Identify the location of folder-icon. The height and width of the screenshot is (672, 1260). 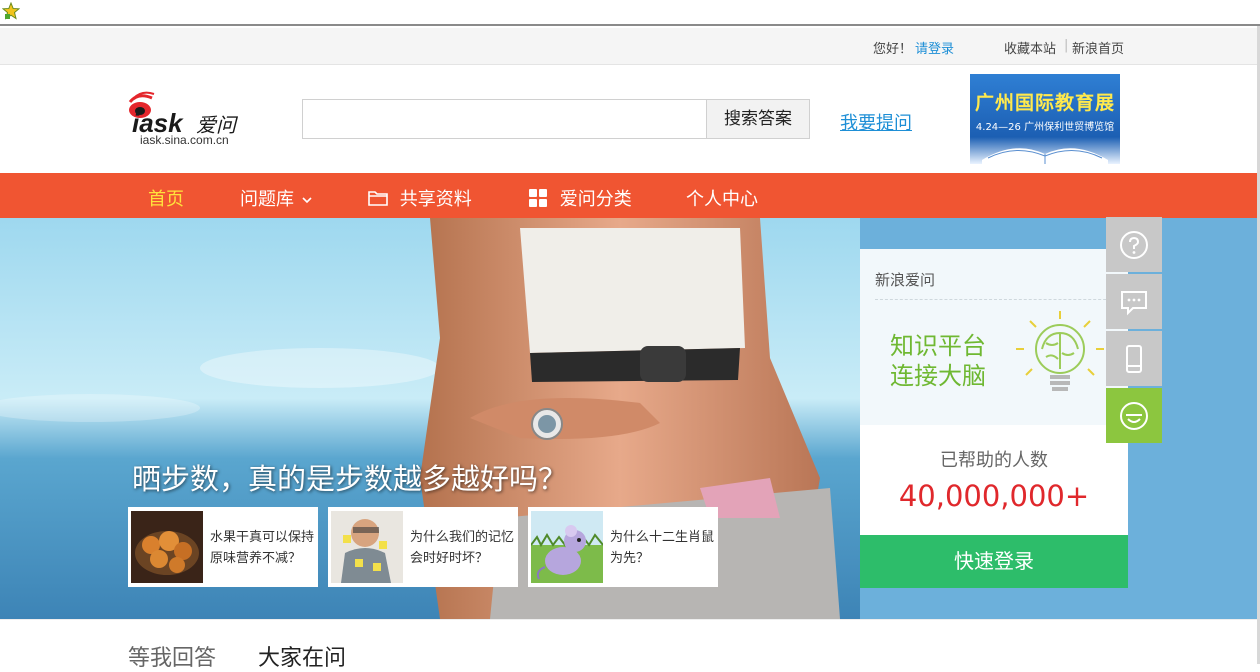
(378, 198).